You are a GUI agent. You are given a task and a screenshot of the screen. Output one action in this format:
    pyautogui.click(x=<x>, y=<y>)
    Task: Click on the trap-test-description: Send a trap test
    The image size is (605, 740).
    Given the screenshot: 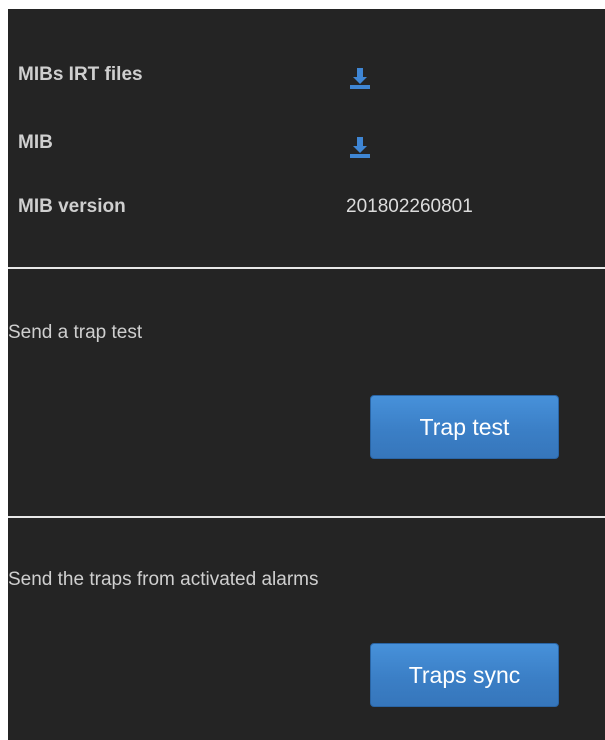 What is the action you would take?
    pyautogui.click(x=75, y=332)
    